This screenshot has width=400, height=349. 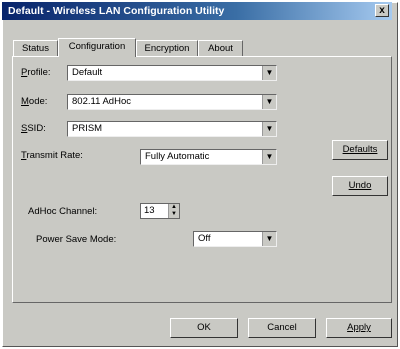 I want to click on profile-value: Default, so click(x=87, y=72).